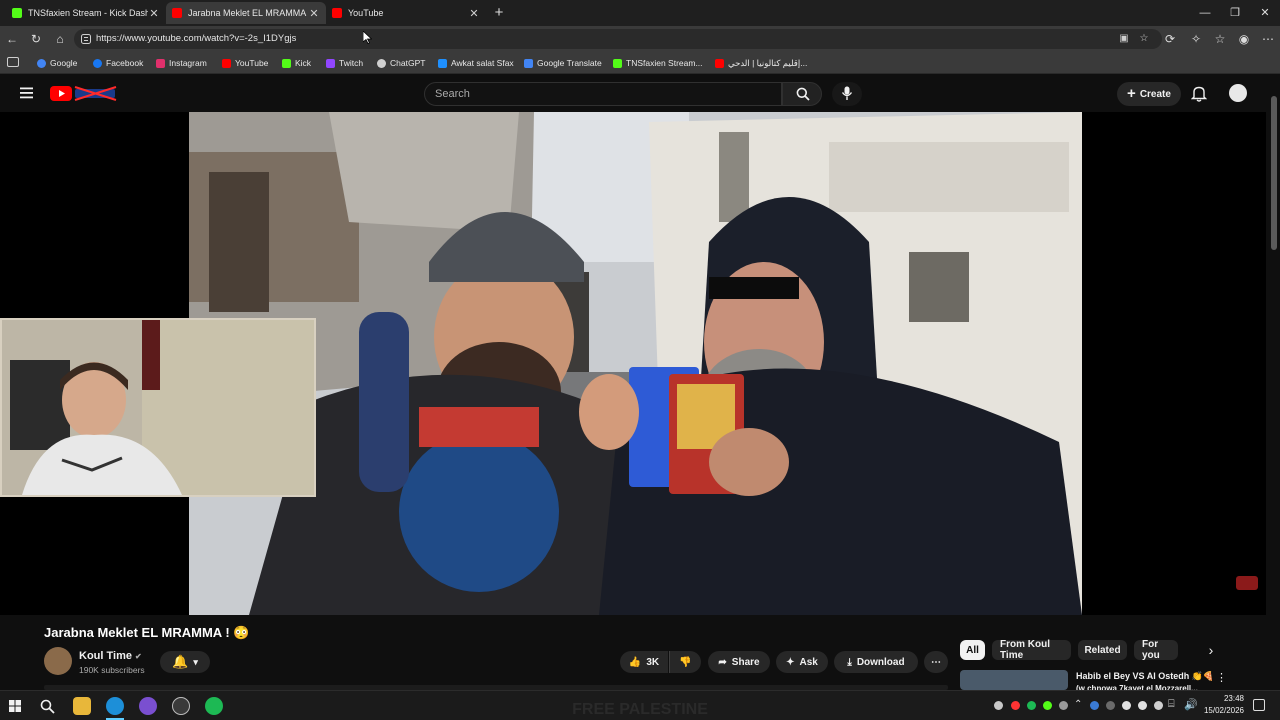 The height and width of the screenshot is (720, 1280). What do you see at coordinates (1094, 705) in the screenshot?
I see `tray-bluetooth-icon` at bounding box center [1094, 705].